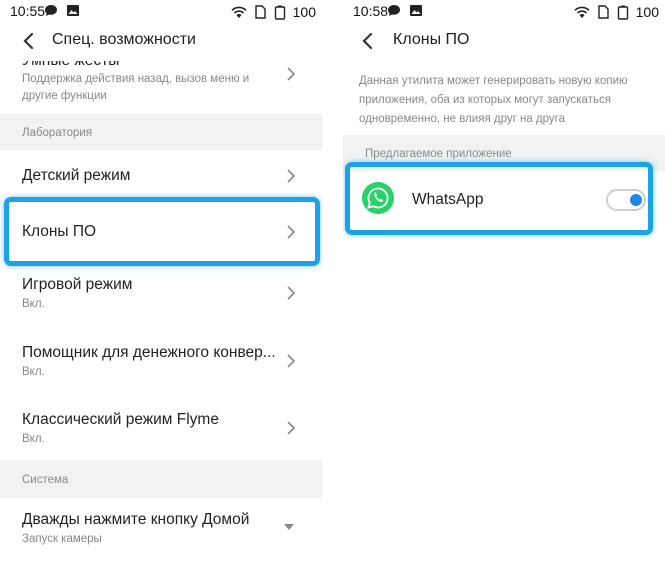 The image size is (665, 571). I want to click on status-time: 10:55, so click(28, 11).